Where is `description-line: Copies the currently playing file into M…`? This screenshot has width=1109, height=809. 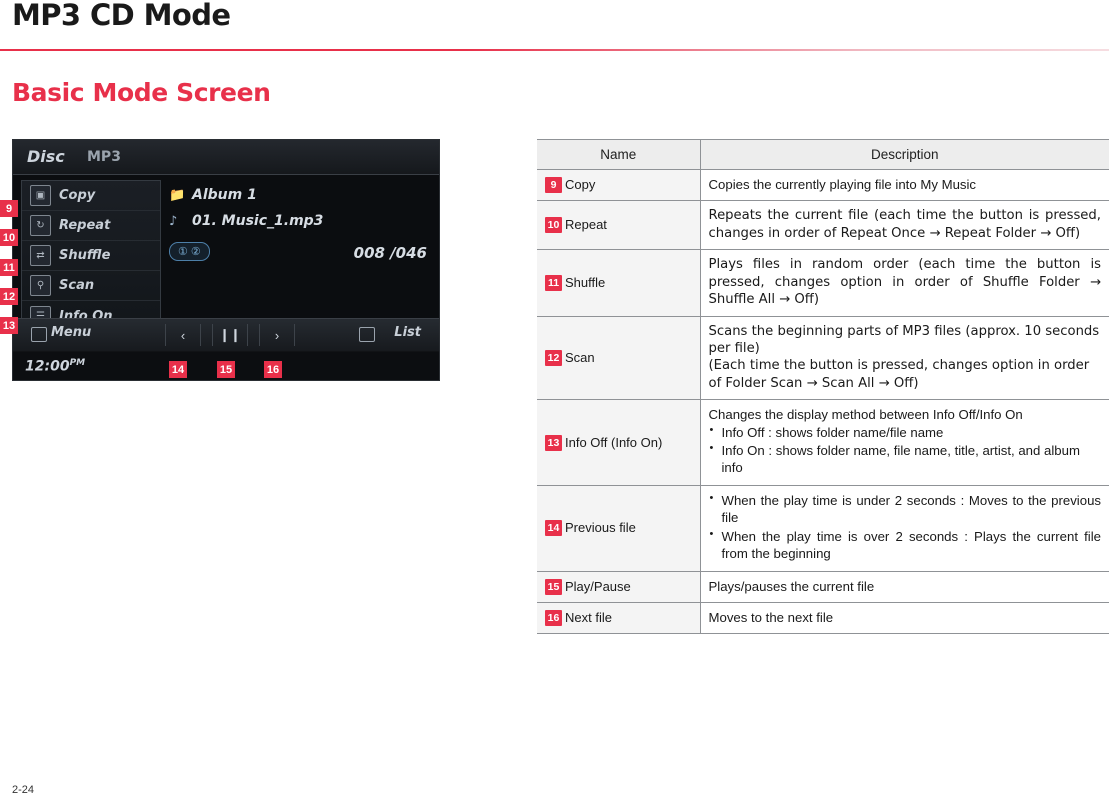 description-line: Copies the currently playing file into M… is located at coordinates (842, 184).